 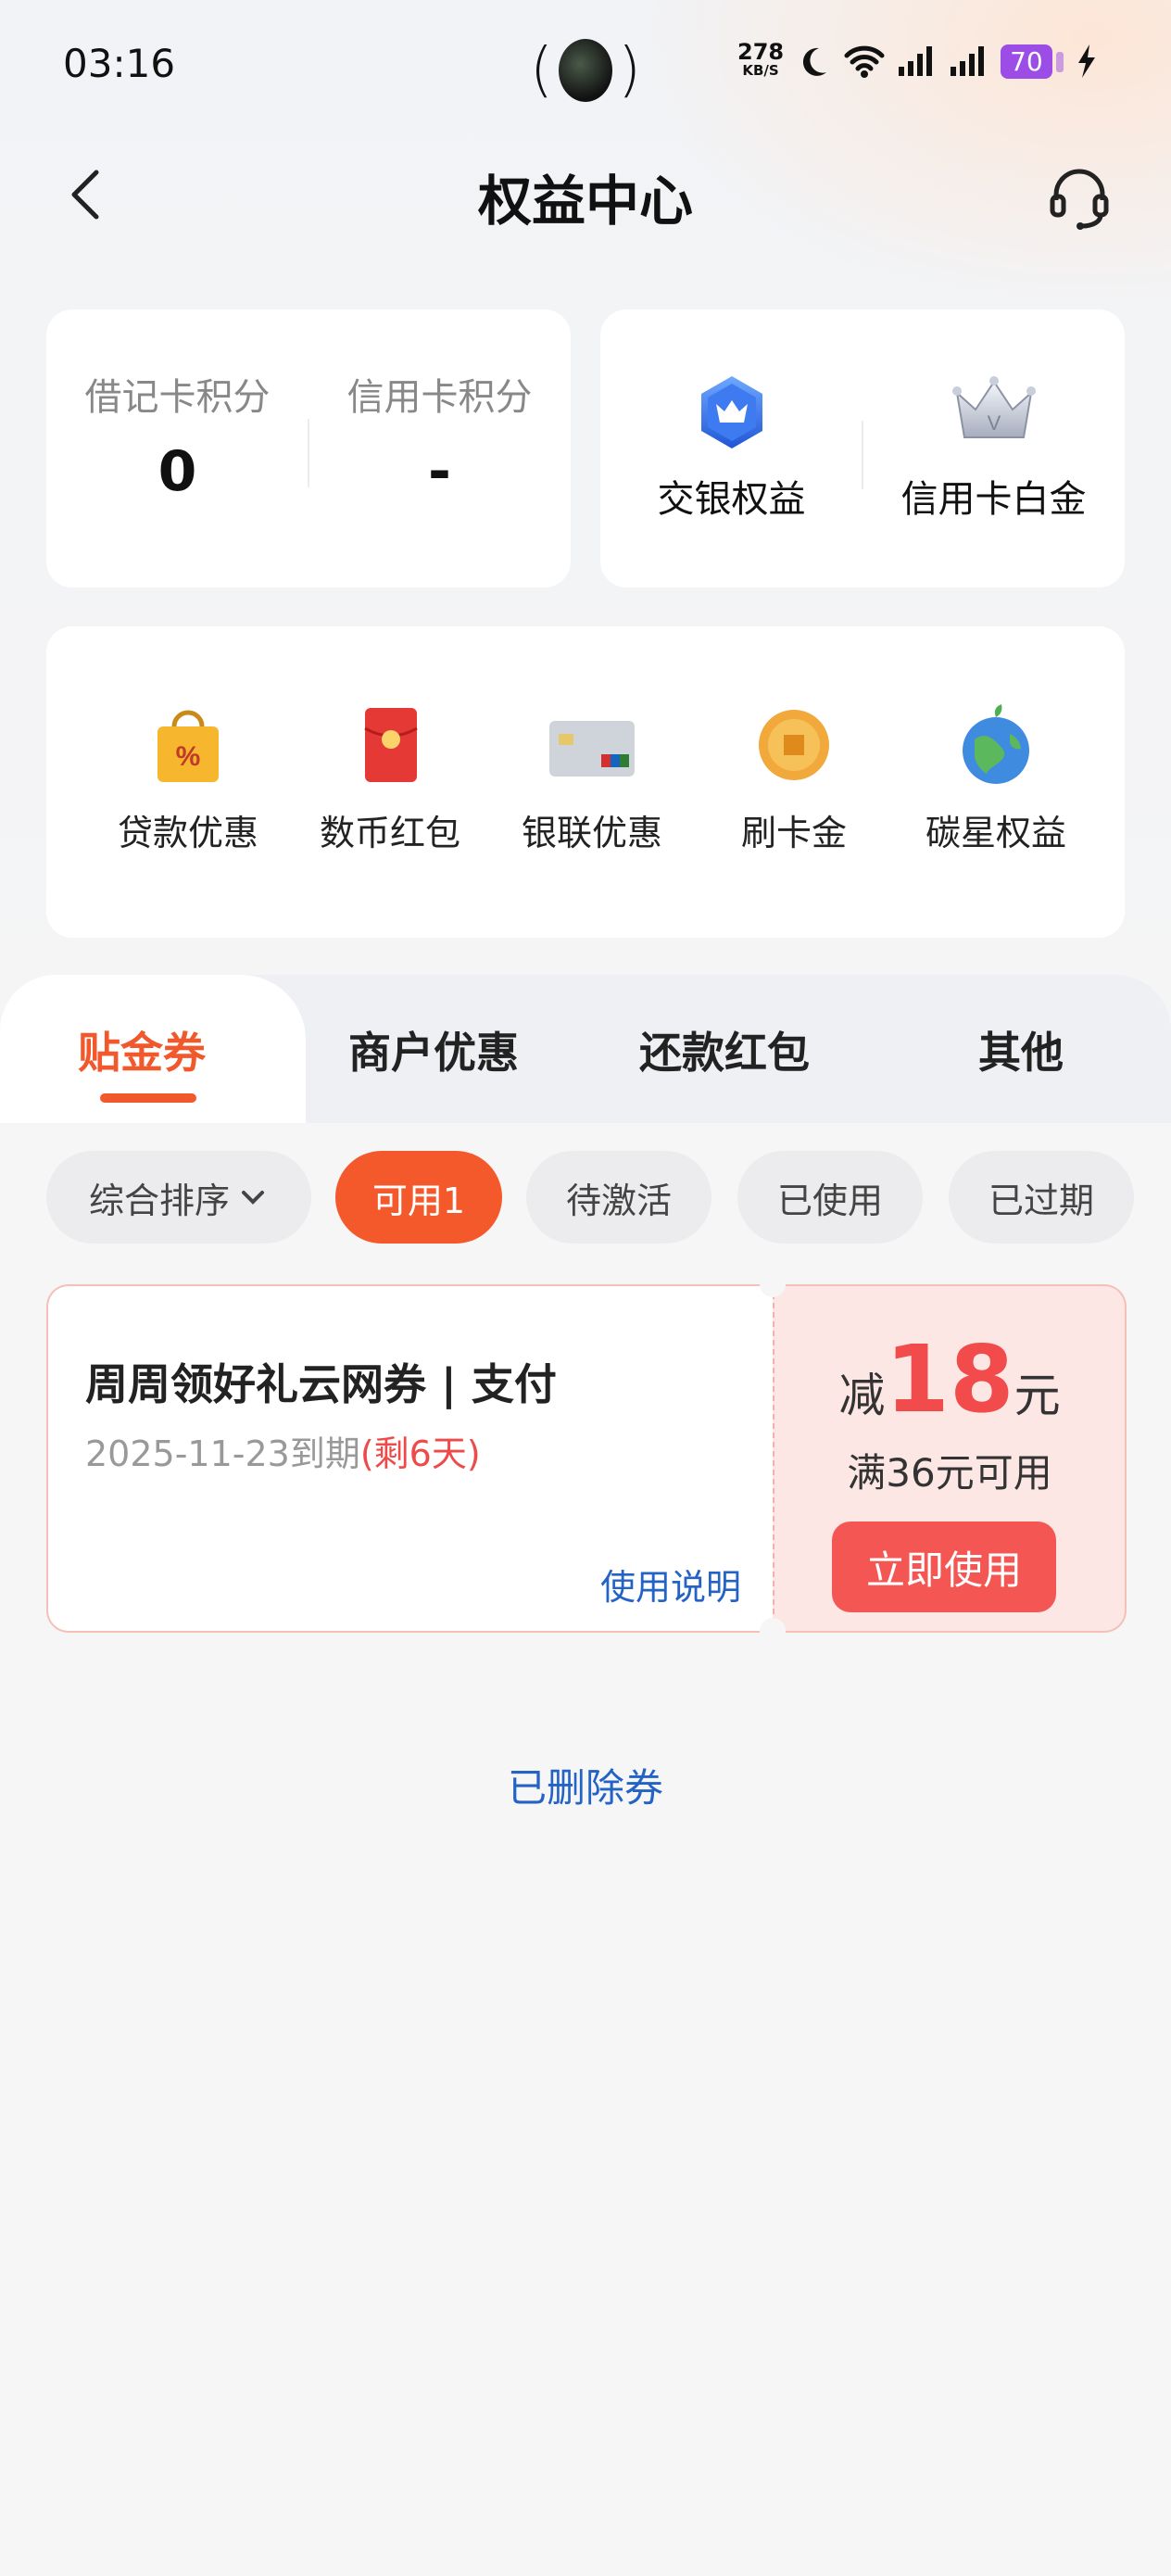 What do you see at coordinates (419, 1197) in the screenshot?
I see `filter-available: 可用1` at bounding box center [419, 1197].